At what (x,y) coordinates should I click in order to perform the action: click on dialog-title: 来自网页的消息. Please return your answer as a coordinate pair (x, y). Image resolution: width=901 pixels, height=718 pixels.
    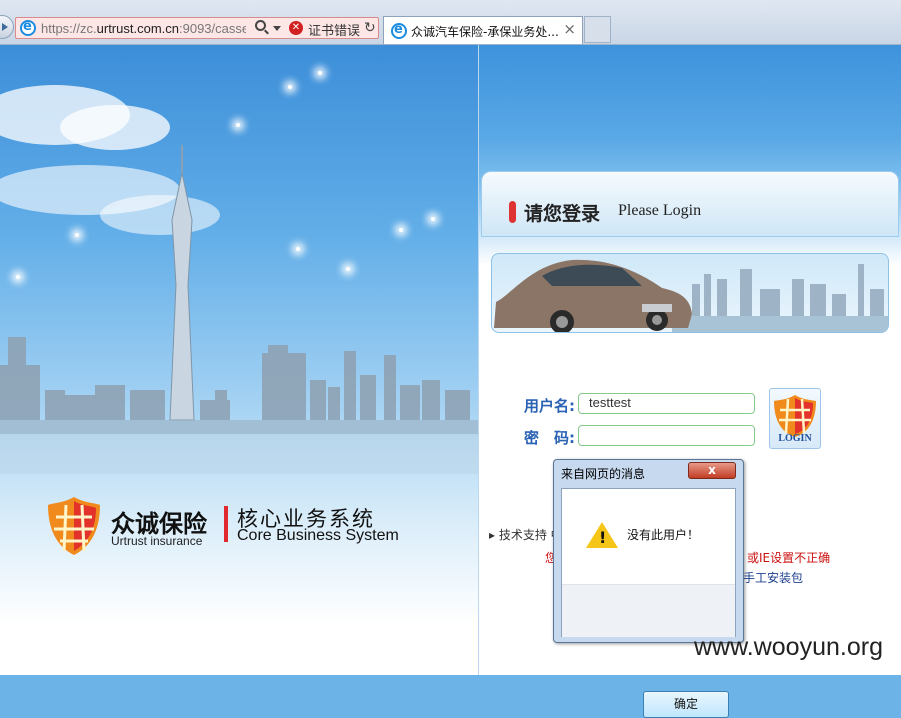
    Looking at the image, I should click on (603, 474).